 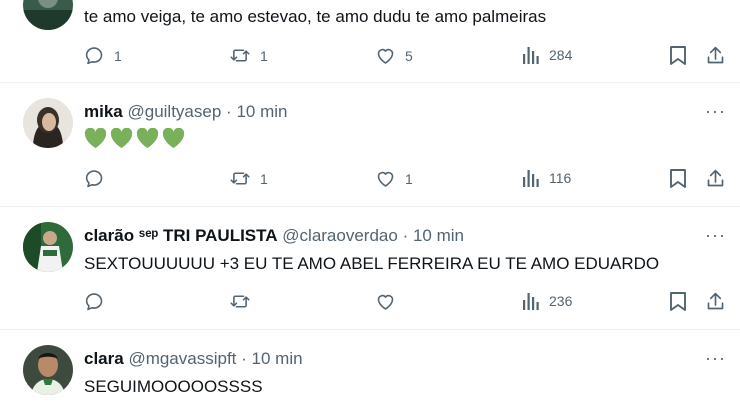 What do you see at coordinates (546, 178) in the screenshot?
I see `views-button: 116` at bounding box center [546, 178].